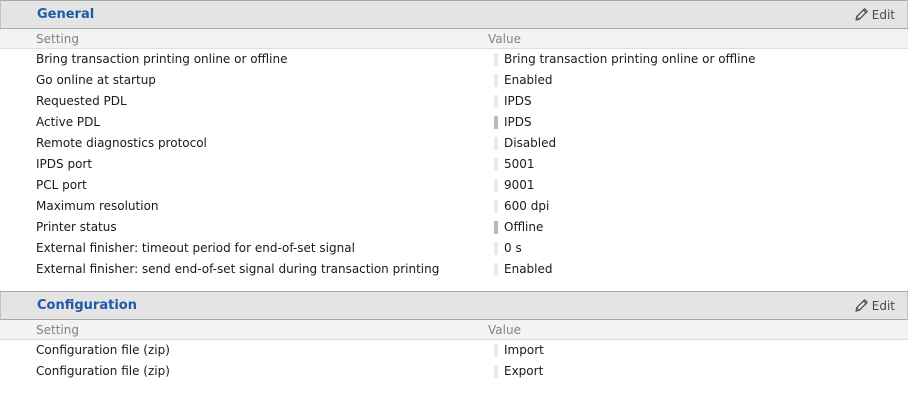  What do you see at coordinates (883, 305) in the screenshot?
I see `configuration-edit-label: Edit` at bounding box center [883, 305].